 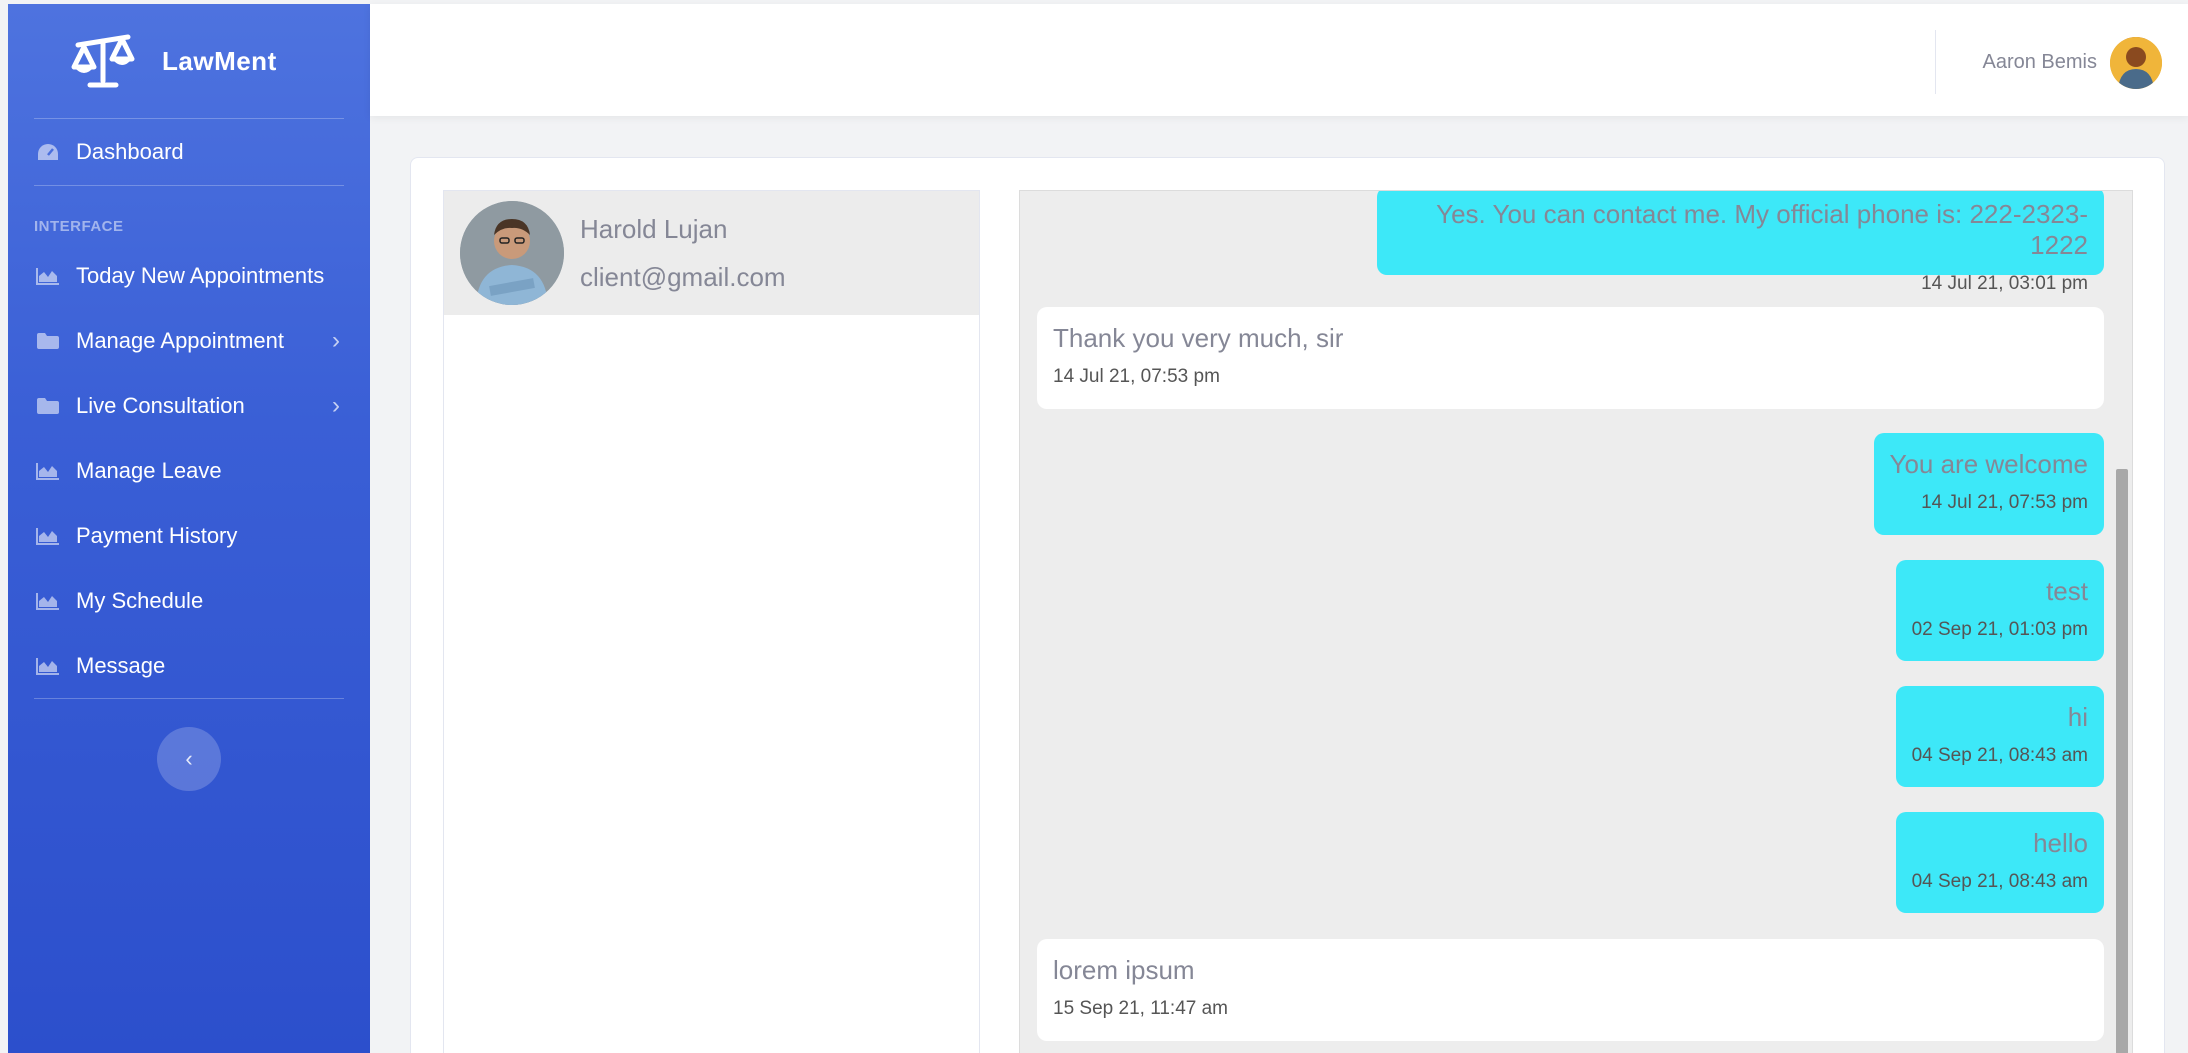 I want to click on contact-name: Harold Lujan, so click(x=654, y=229).